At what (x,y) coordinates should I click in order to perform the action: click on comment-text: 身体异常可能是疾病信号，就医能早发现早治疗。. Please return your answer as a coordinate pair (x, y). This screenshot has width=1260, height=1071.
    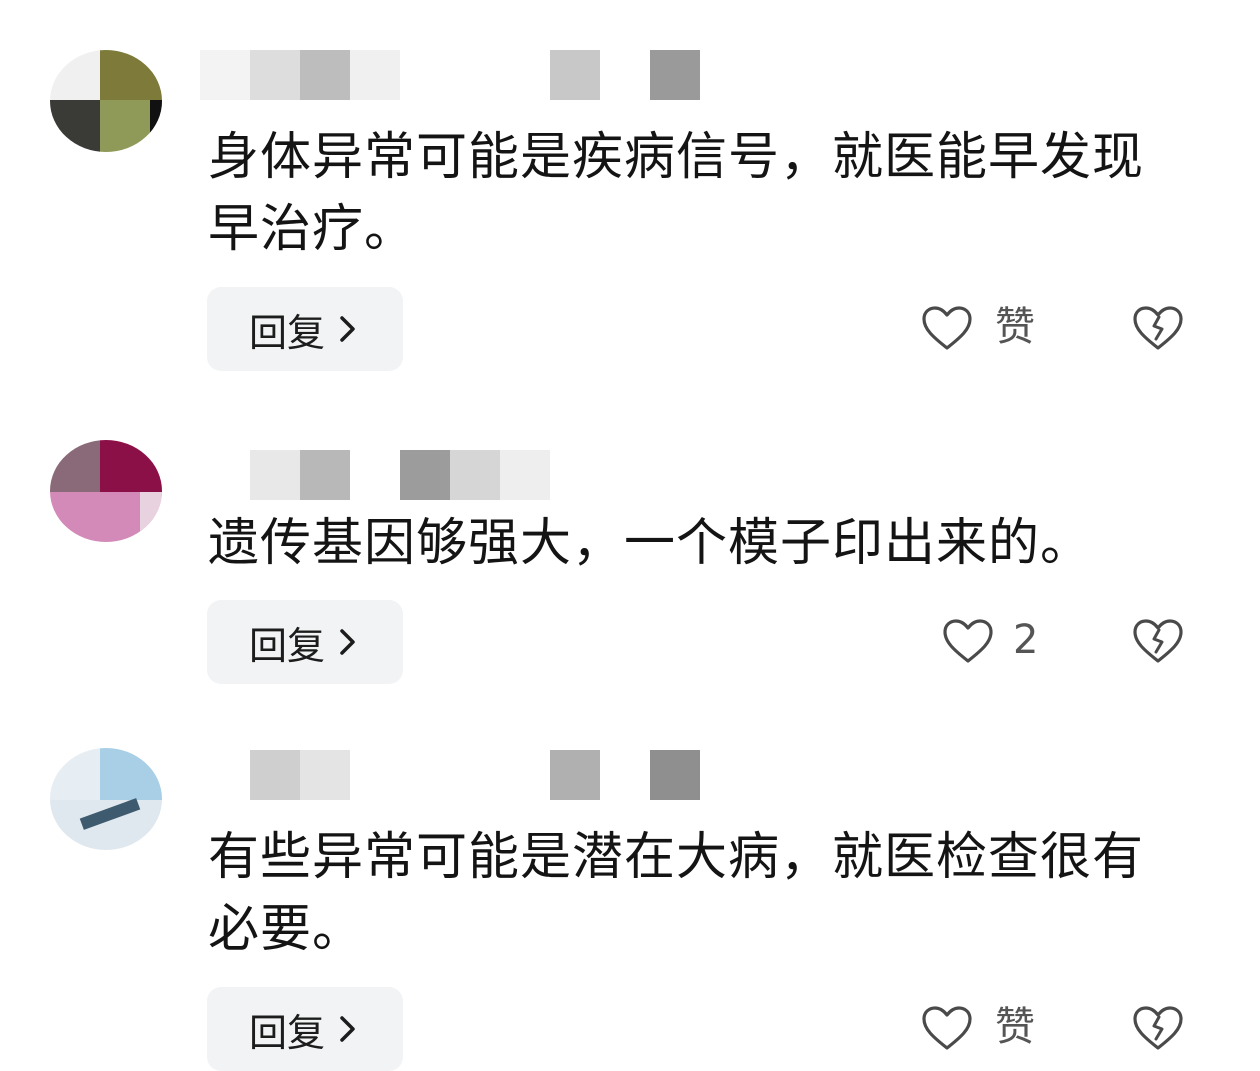
    Looking at the image, I should click on (676, 193).